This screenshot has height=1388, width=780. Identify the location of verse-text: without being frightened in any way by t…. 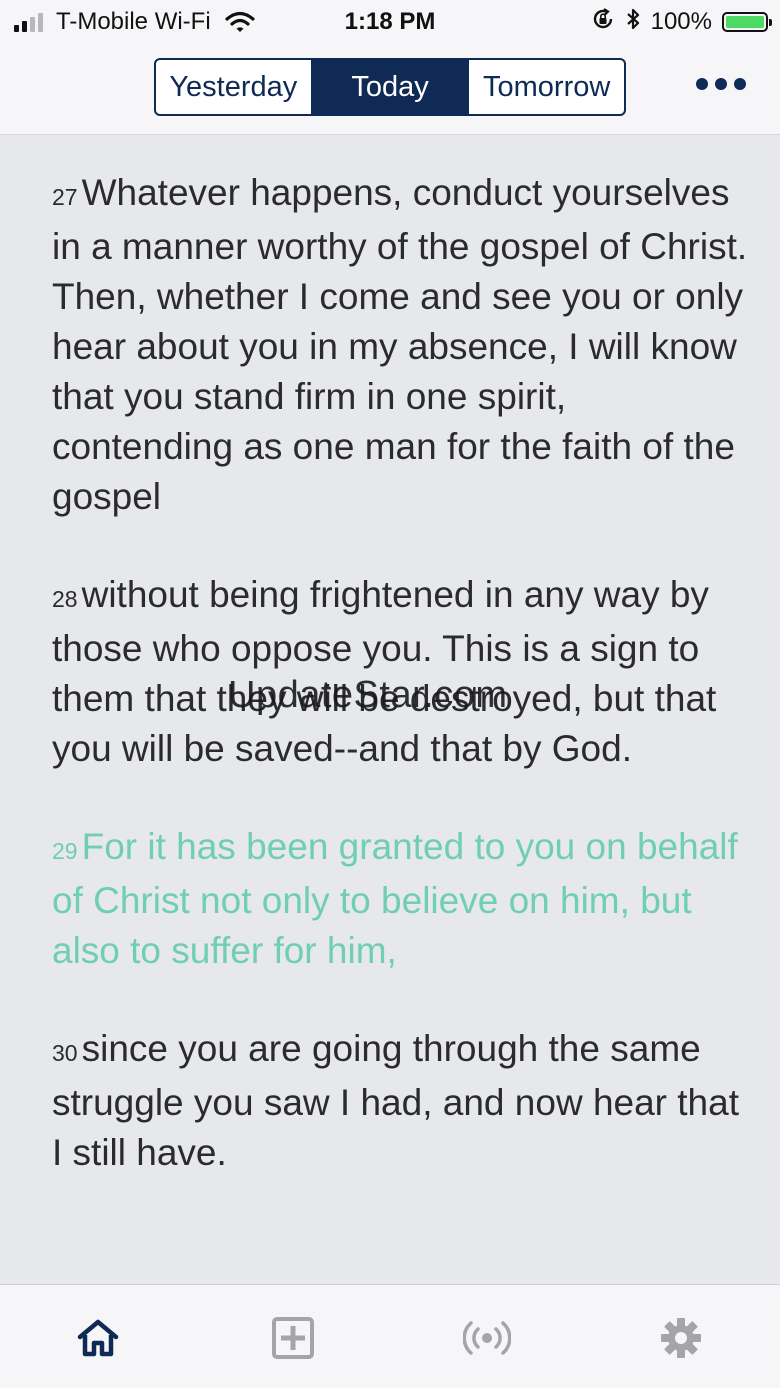
(384, 671).